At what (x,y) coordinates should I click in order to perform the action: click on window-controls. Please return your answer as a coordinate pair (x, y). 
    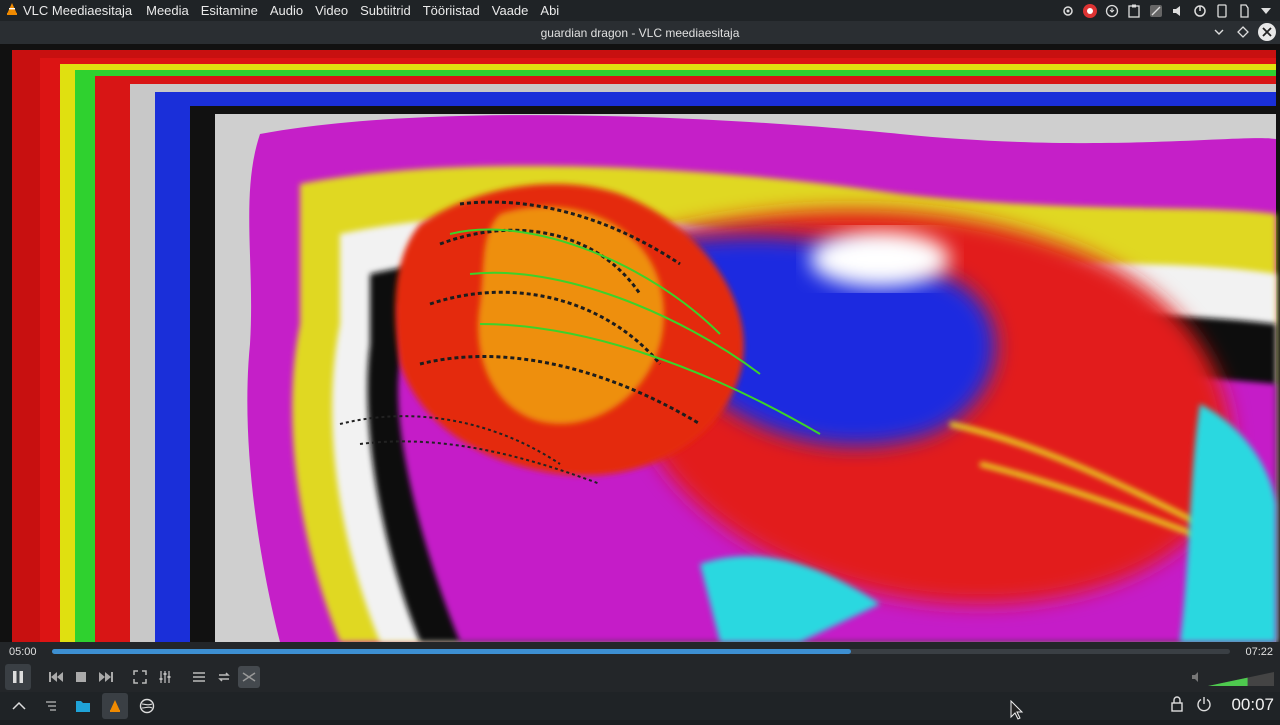
    Looking at the image, I should click on (1243, 32).